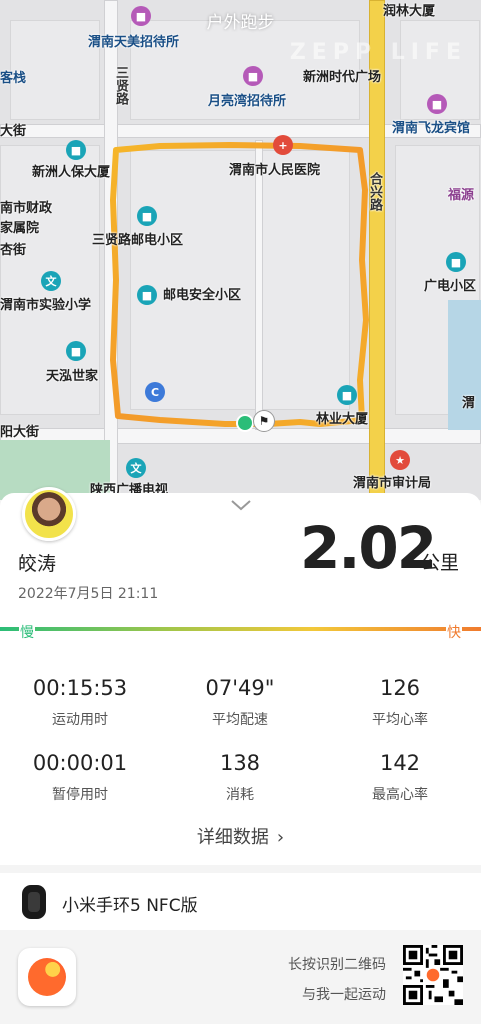  I want to click on map-label-linye: 林业大厦, so click(342, 419).